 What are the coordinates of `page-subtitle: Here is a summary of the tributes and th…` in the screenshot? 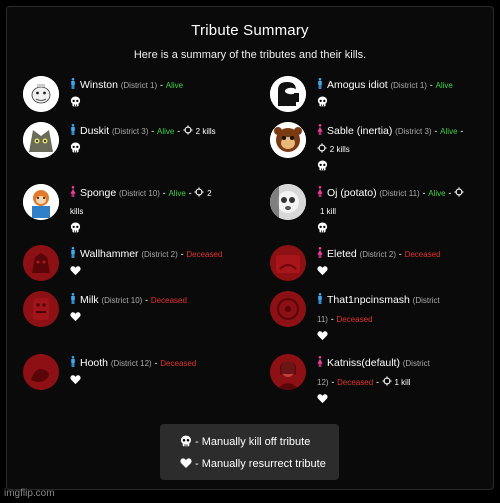 It's located at (250, 55).